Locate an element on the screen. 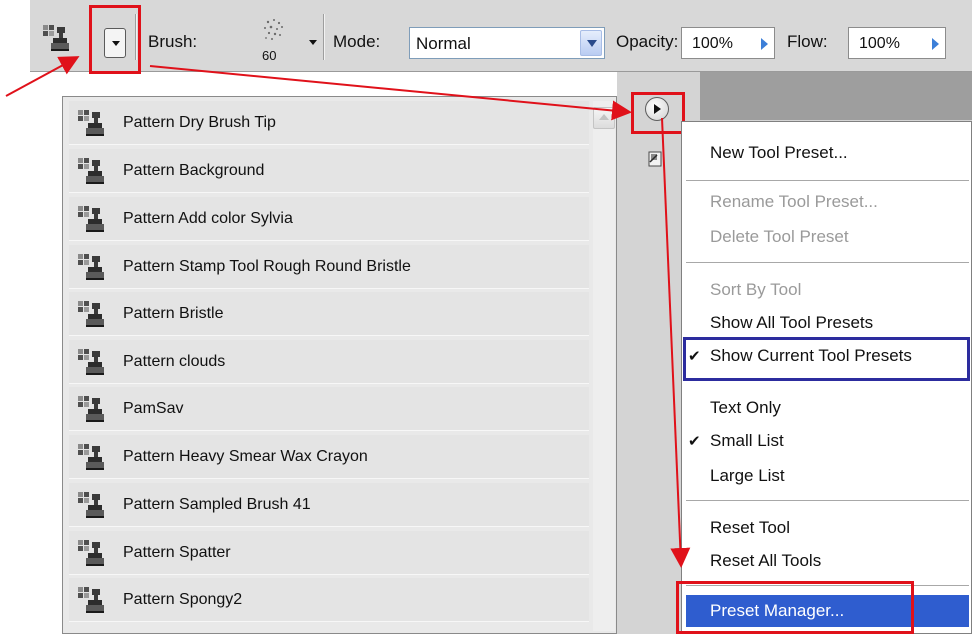 The width and height of the screenshot is (972, 634). list-item: Pattern Bristle is located at coordinates (329, 314).